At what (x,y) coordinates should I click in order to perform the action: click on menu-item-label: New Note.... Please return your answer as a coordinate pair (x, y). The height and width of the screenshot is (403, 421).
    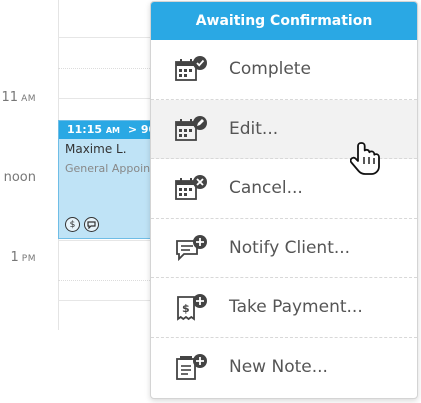
    Looking at the image, I should click on (278, 367).